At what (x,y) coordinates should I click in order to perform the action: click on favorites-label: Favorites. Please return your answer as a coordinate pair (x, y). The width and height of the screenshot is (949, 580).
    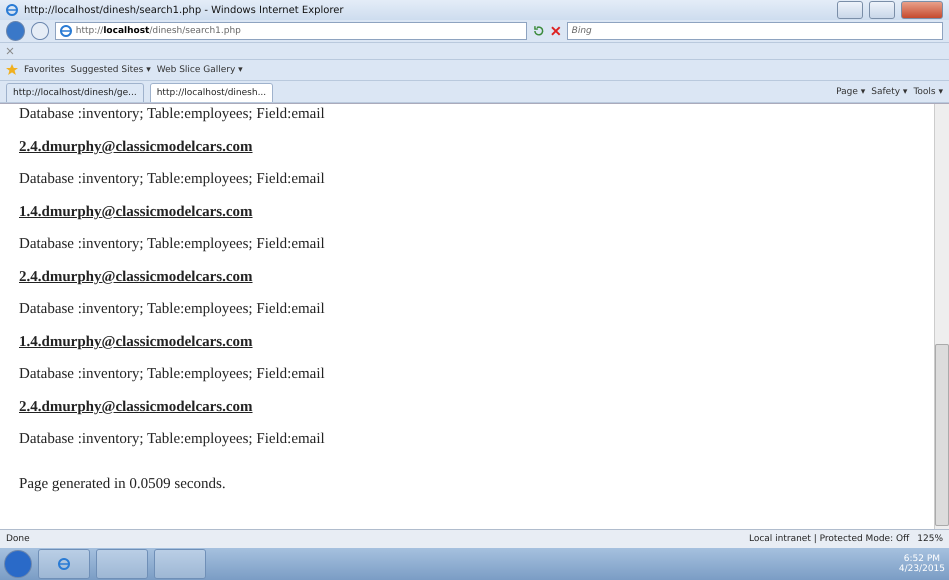
    Looking at the image, I should click on (44, 70).